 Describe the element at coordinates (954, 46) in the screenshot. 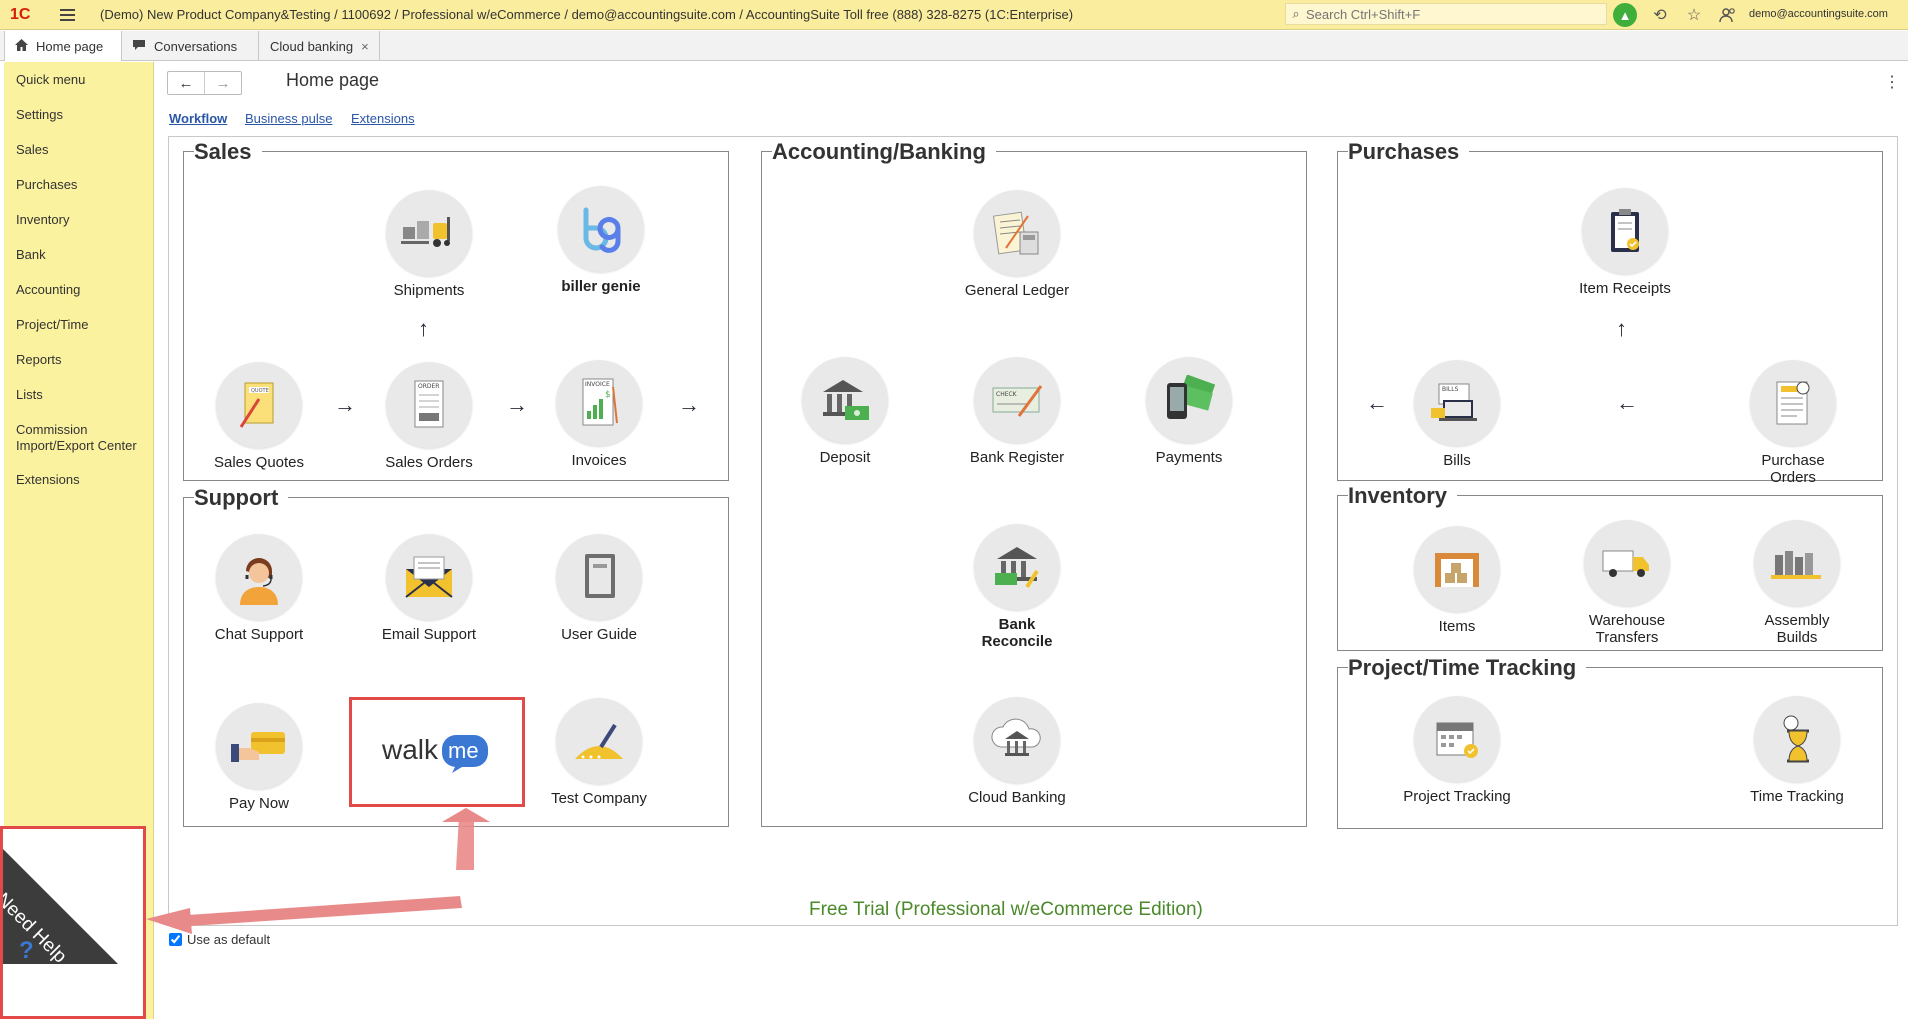

I see `tab-bar: Home page Conversations Cloud banking ×` at that location.